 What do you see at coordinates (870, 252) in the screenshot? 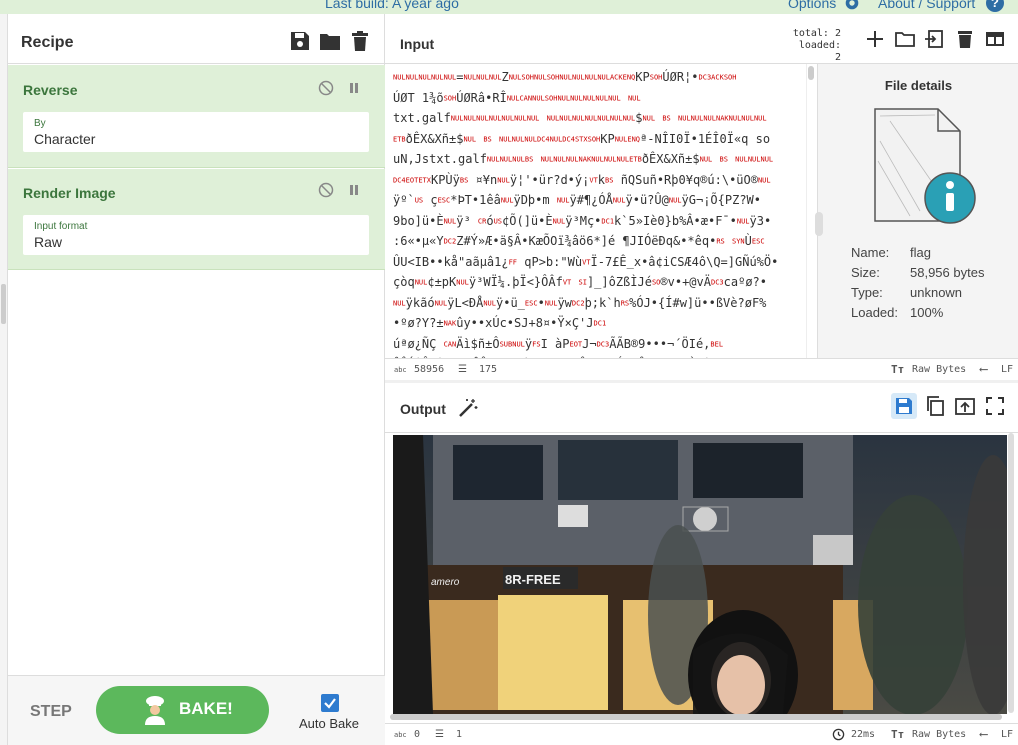
I see `file-name-key: Name:` at bounding box center [870, 252].